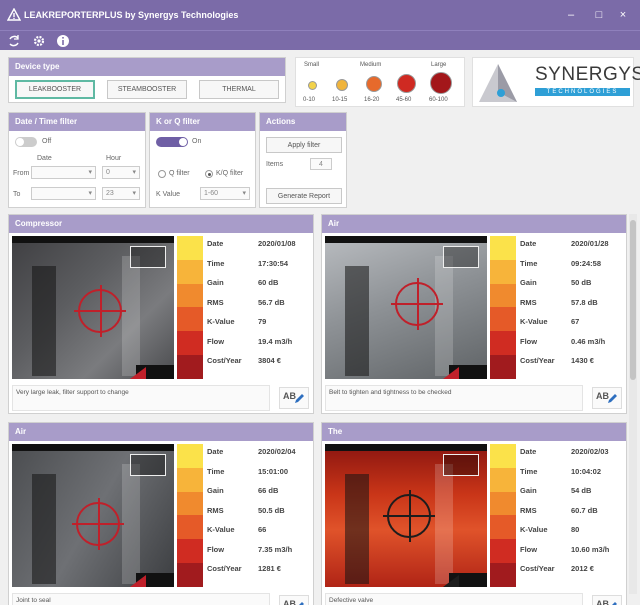  Describe the element at coordinates (55, 89) in the screenshot. I see `leakbooster-button: LEAKBOOSTER` at that location.